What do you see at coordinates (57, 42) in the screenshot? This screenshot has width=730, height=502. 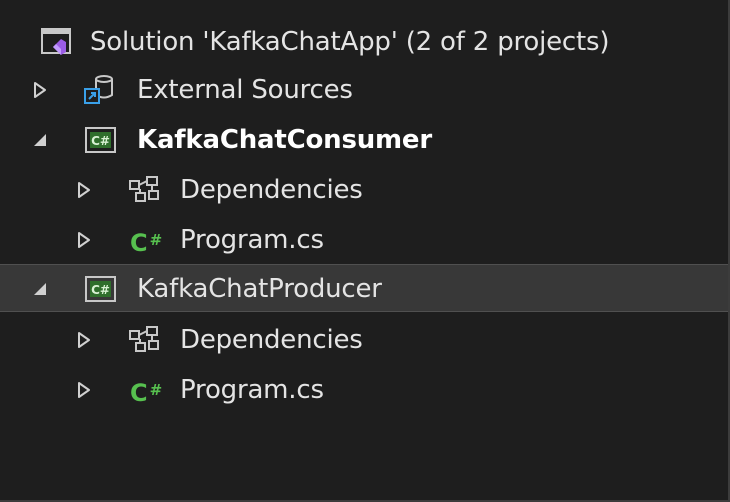 I see `visual-studio-solution-icon` at bounding box center [57, 42].